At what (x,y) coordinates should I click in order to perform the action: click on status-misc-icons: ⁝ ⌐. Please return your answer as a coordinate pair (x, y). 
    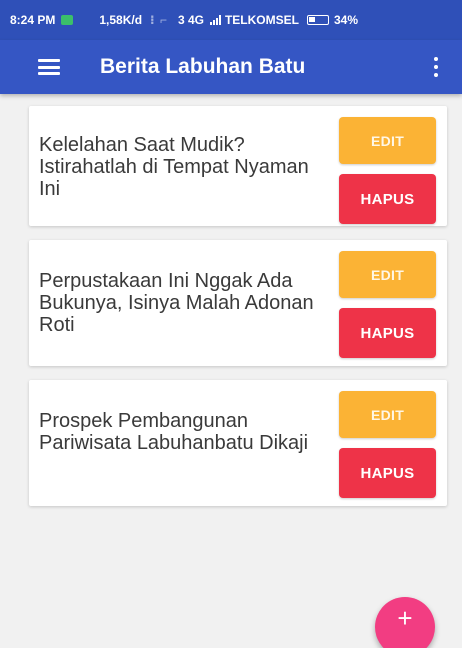
    Looking at the image, I should click on (159, 20).